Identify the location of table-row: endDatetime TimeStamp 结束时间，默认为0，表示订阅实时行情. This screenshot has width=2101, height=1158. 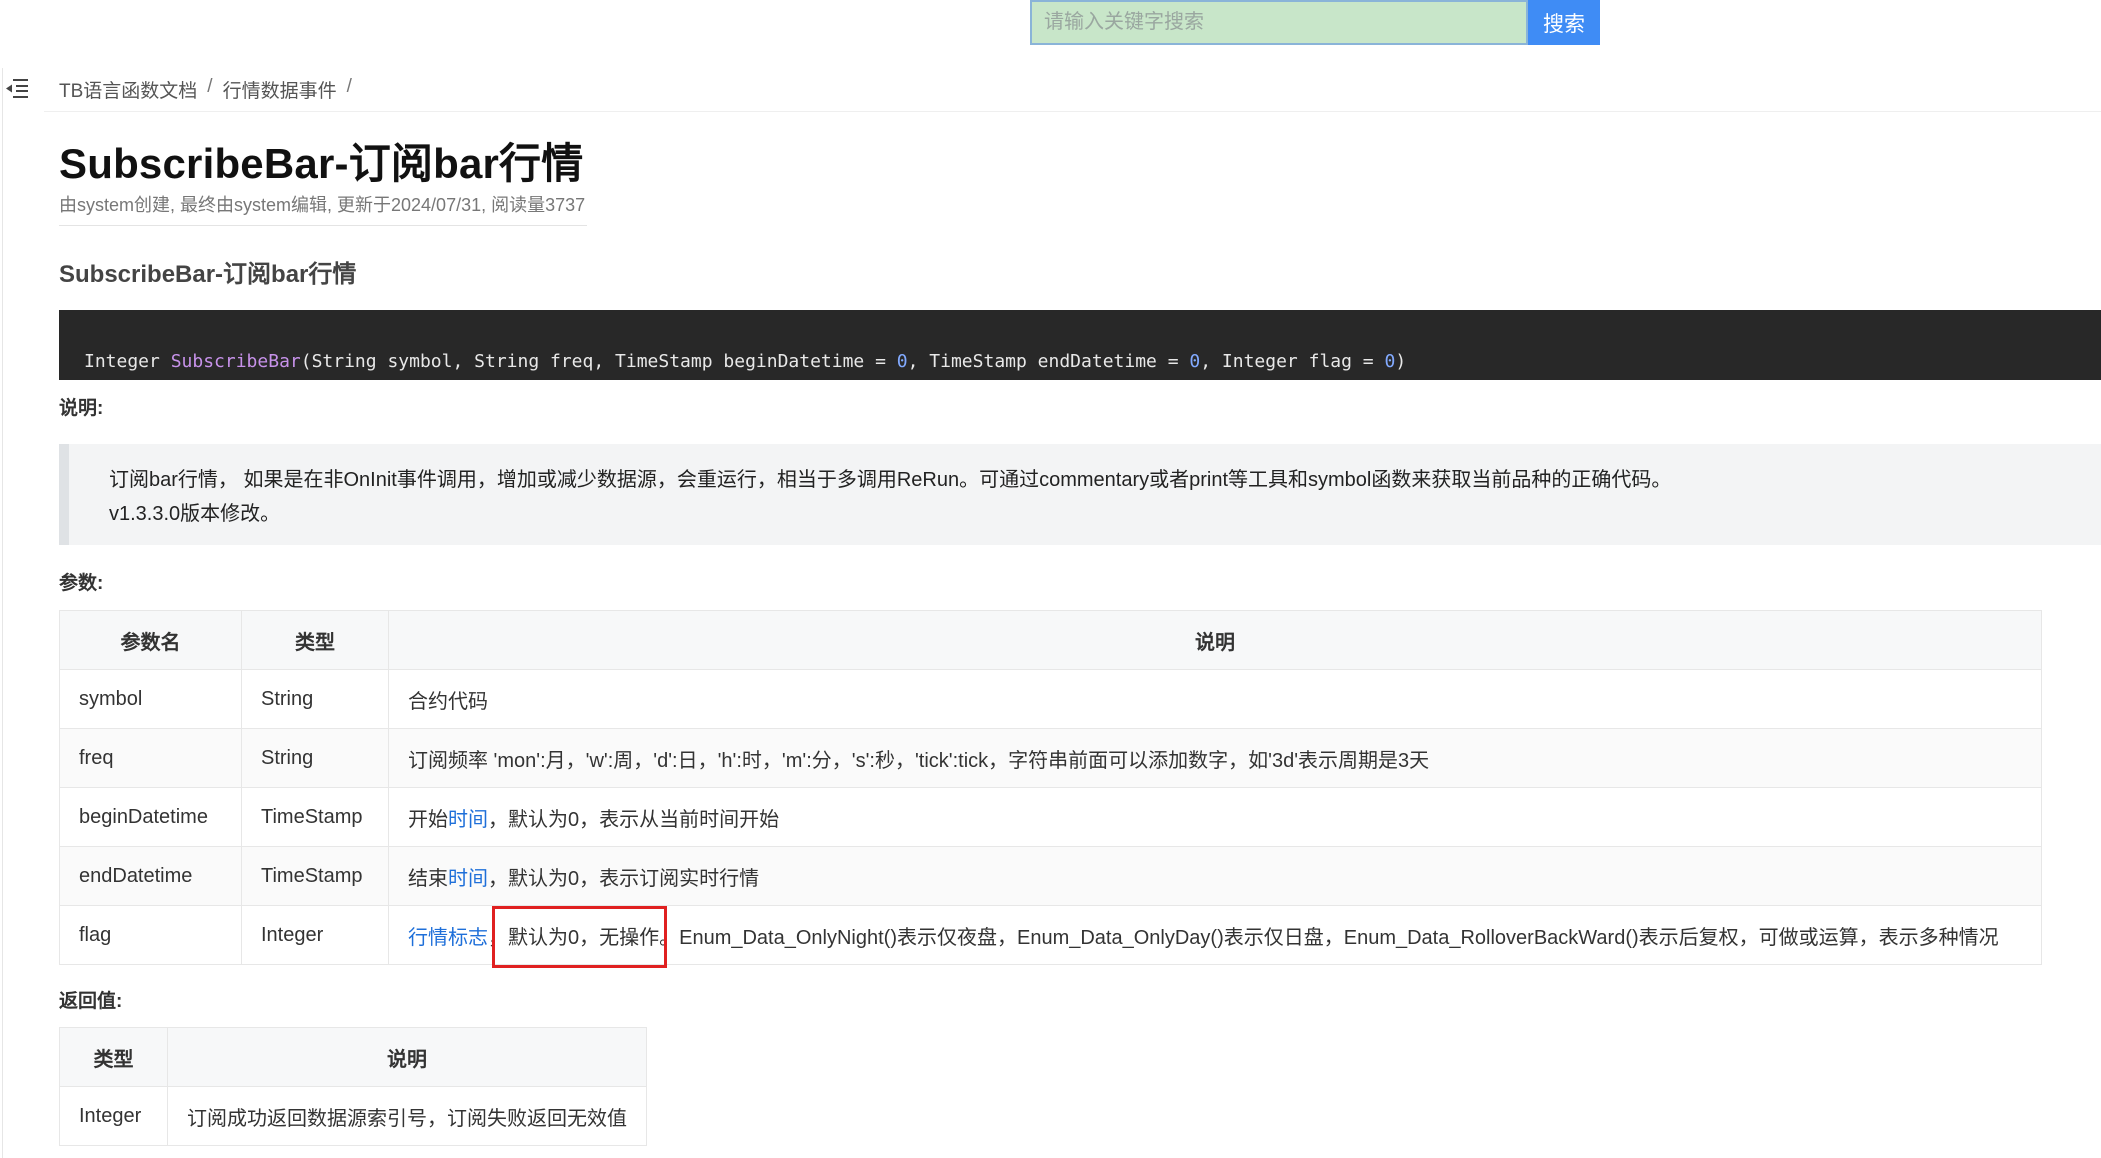
(1050, 876).